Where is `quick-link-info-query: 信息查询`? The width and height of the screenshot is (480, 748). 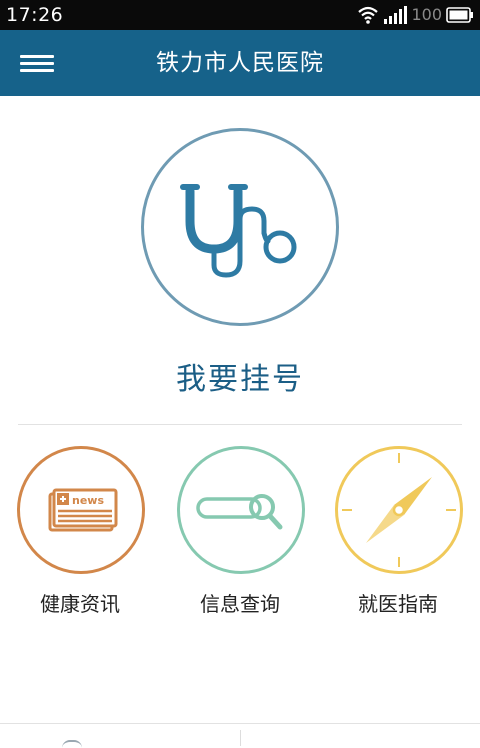
quick-link-info-query: 信息查询 is located at coordinates (240, 534).